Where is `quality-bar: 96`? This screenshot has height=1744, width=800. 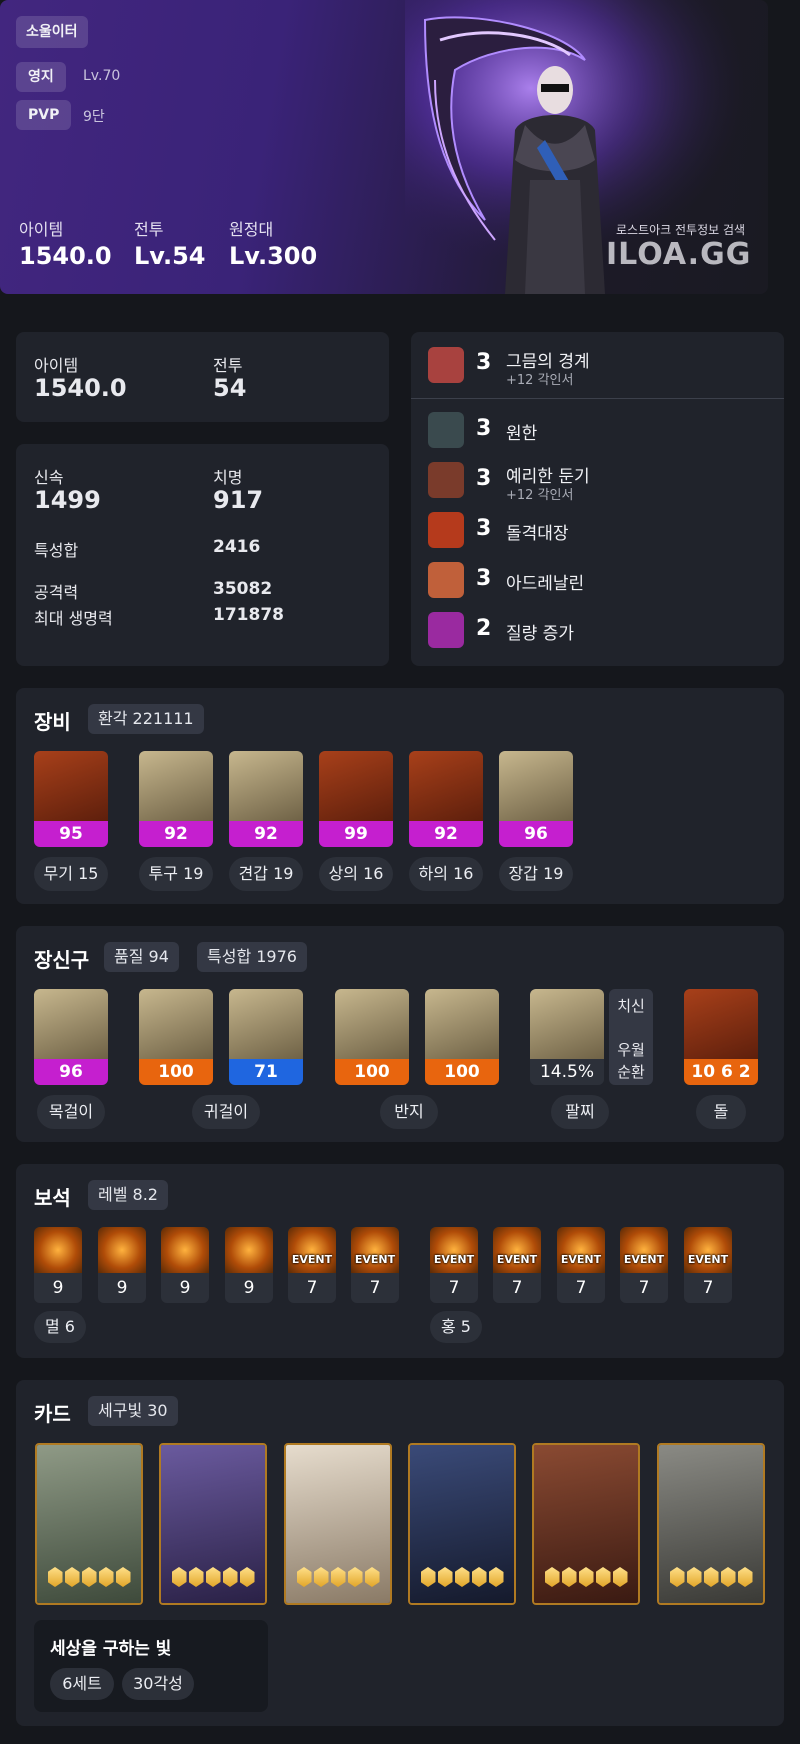
quality-bar: 96 is located at coordinates (71, 1072).